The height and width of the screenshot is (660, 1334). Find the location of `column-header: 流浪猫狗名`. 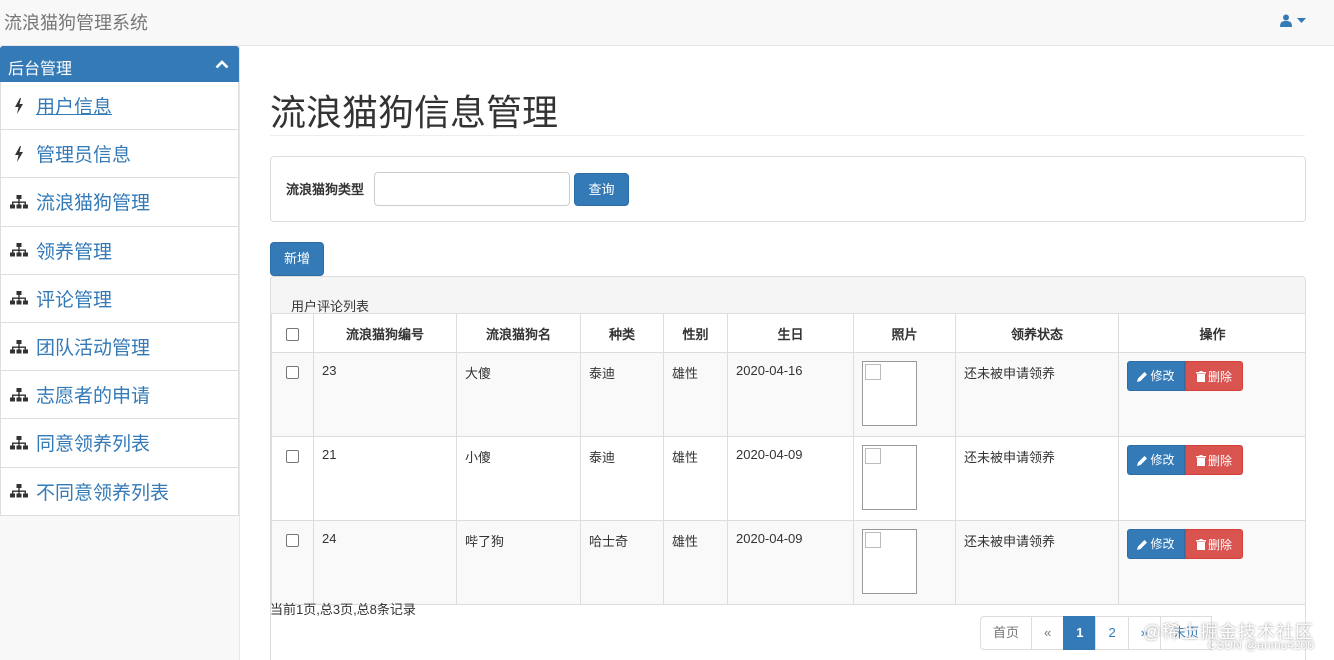

column-header: 流浪猫狗名 is located at coordinates (518, 333).